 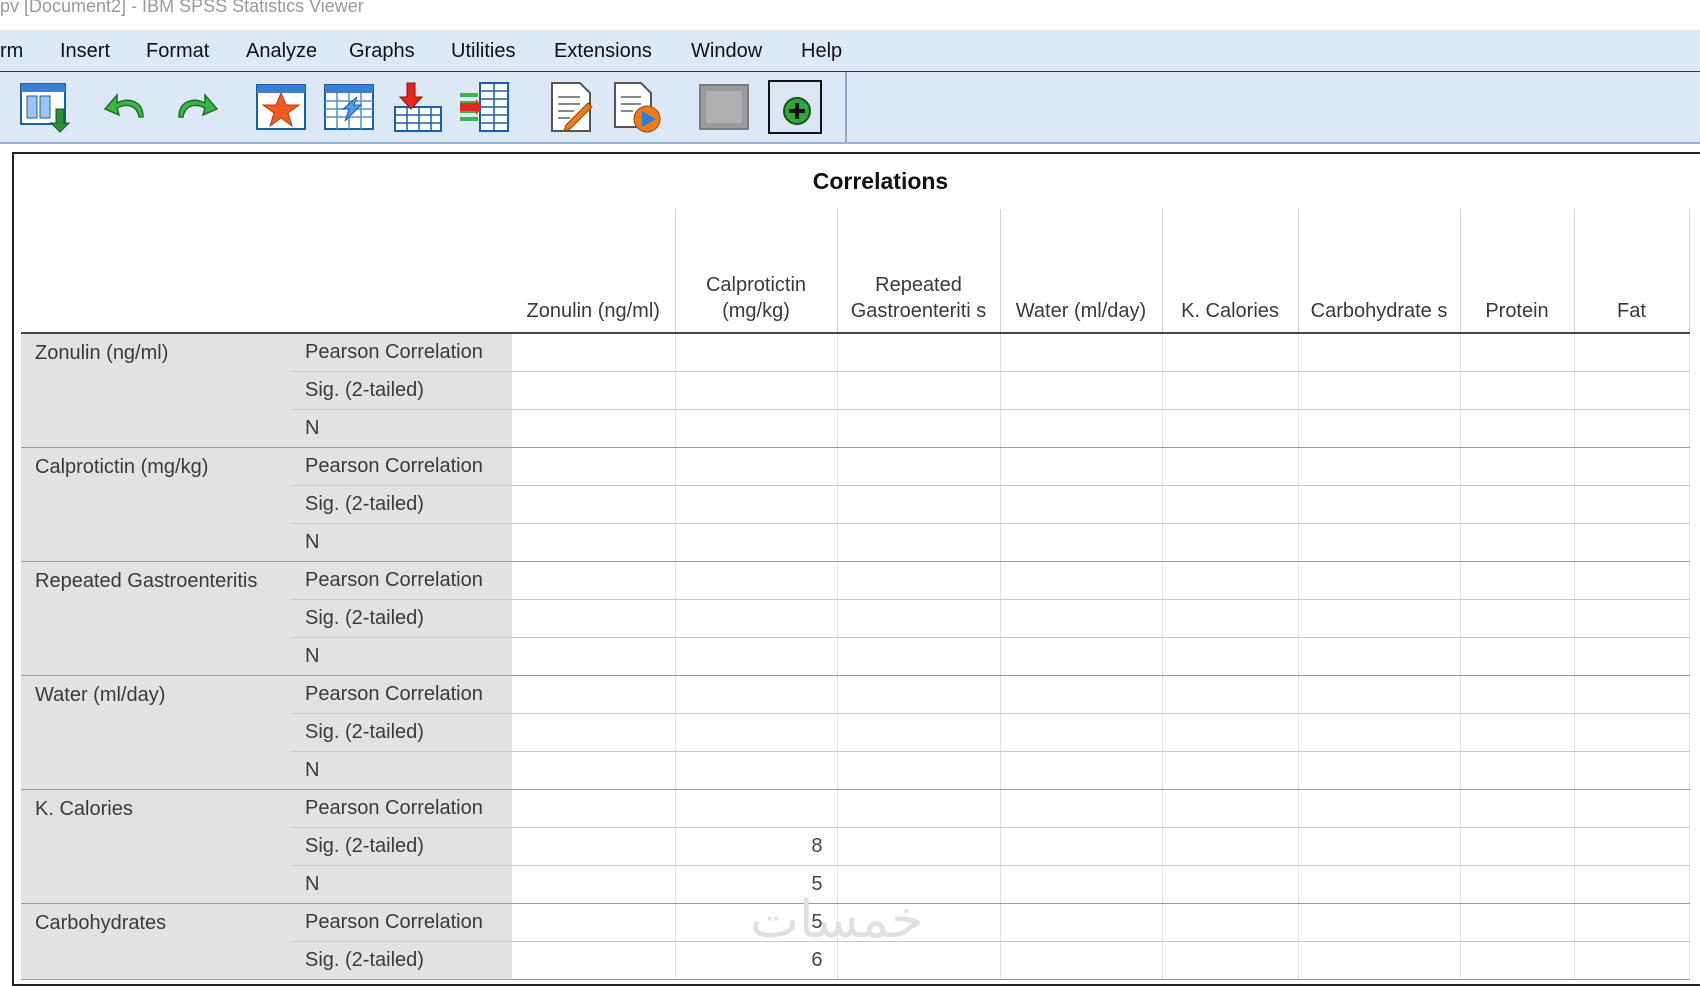 What do you see at coordinates (177, 51) in the screenshot?
I see `menu-format: Format` at bounding box center [177, 51].